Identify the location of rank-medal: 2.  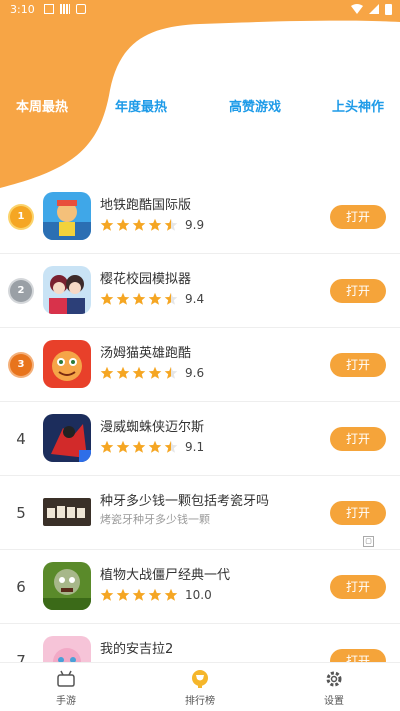
(21, 291).